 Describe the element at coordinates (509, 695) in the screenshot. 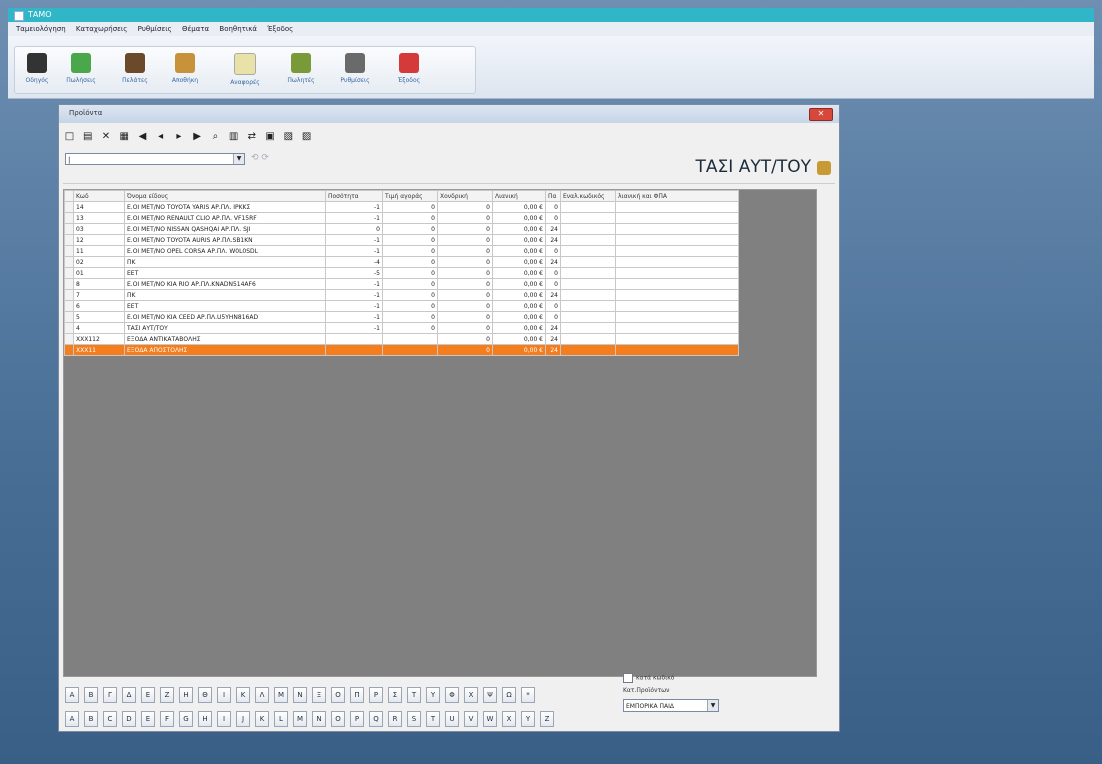

I see `letter-button: Ω` at that location.